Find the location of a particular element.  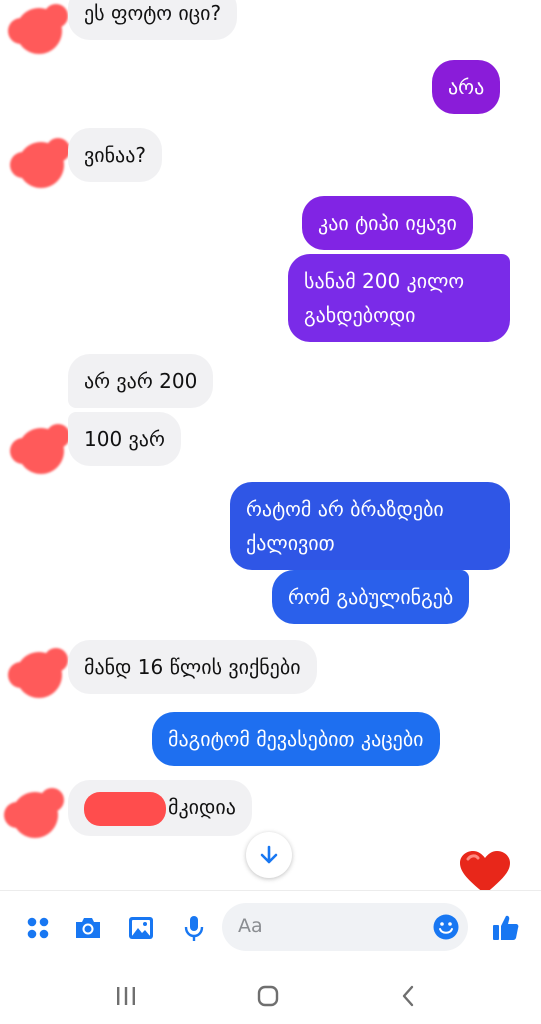

incoming-message: 100 ვარ is located at coordinates (124, 439).